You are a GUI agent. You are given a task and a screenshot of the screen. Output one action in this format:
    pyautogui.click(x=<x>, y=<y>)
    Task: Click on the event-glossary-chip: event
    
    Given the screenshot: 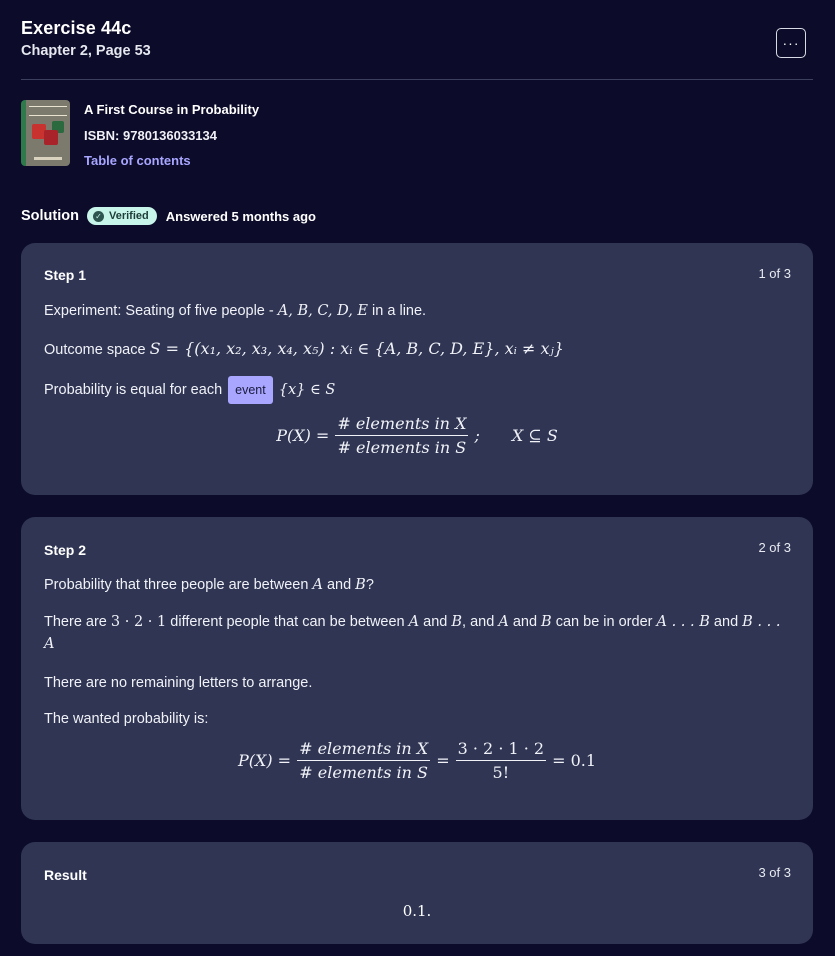 What is the action you would take?
    pyautogui.click(x=250, y=390)
    